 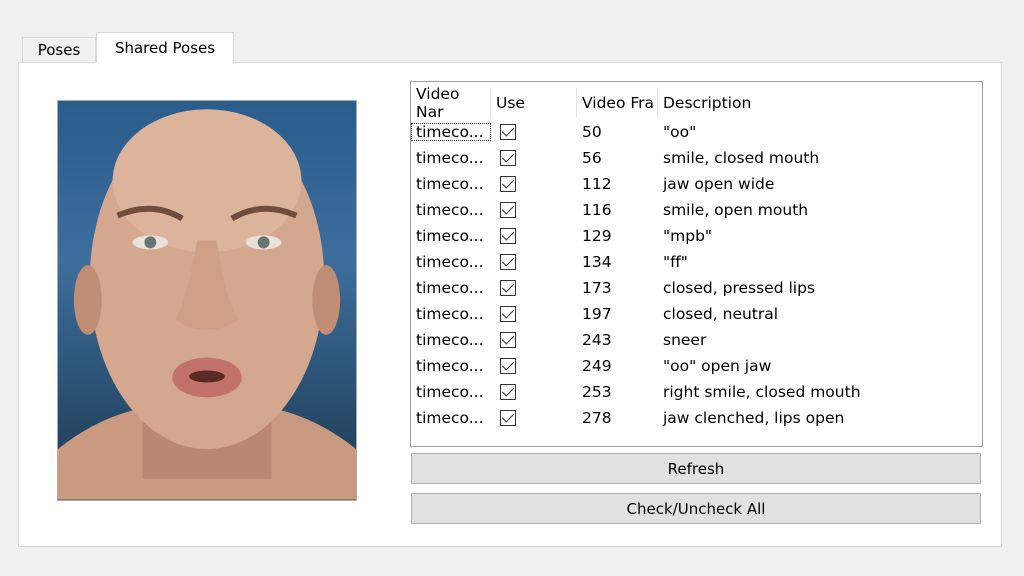 I want to click on description-cell: "mpb", so click(x=688, y=236).